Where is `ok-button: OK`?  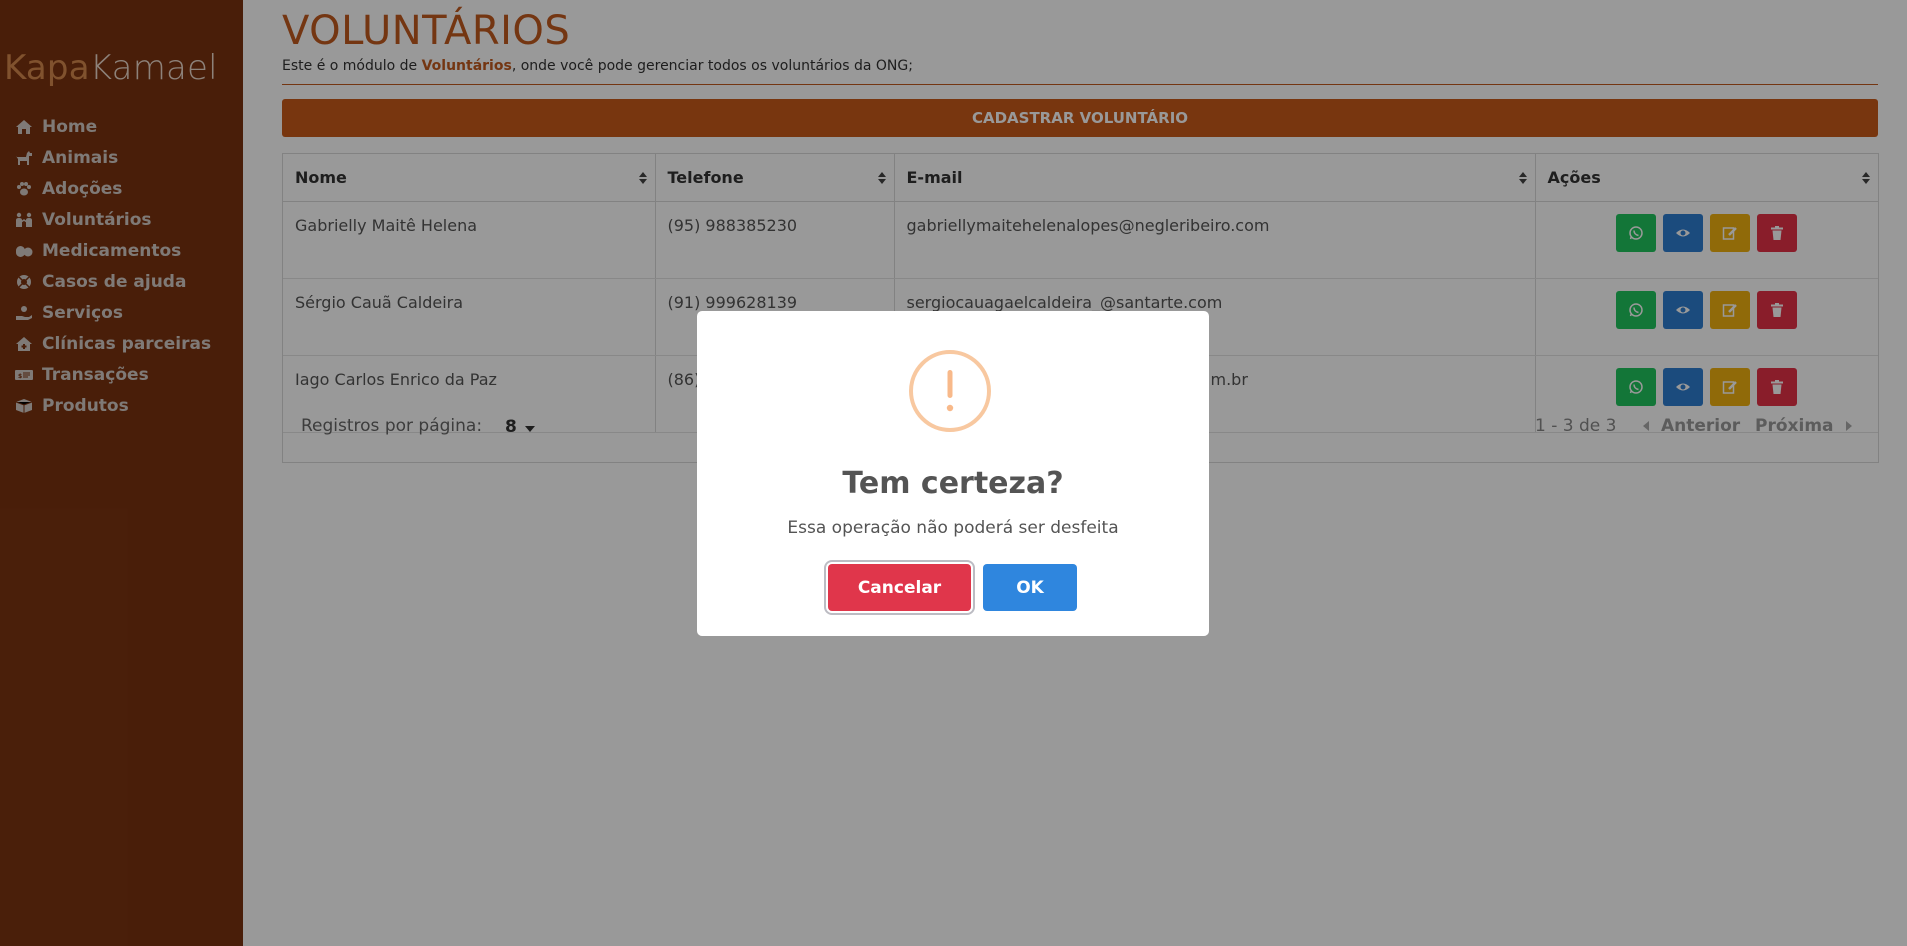 ok-button: OK is located at coordinates (1030, 587).